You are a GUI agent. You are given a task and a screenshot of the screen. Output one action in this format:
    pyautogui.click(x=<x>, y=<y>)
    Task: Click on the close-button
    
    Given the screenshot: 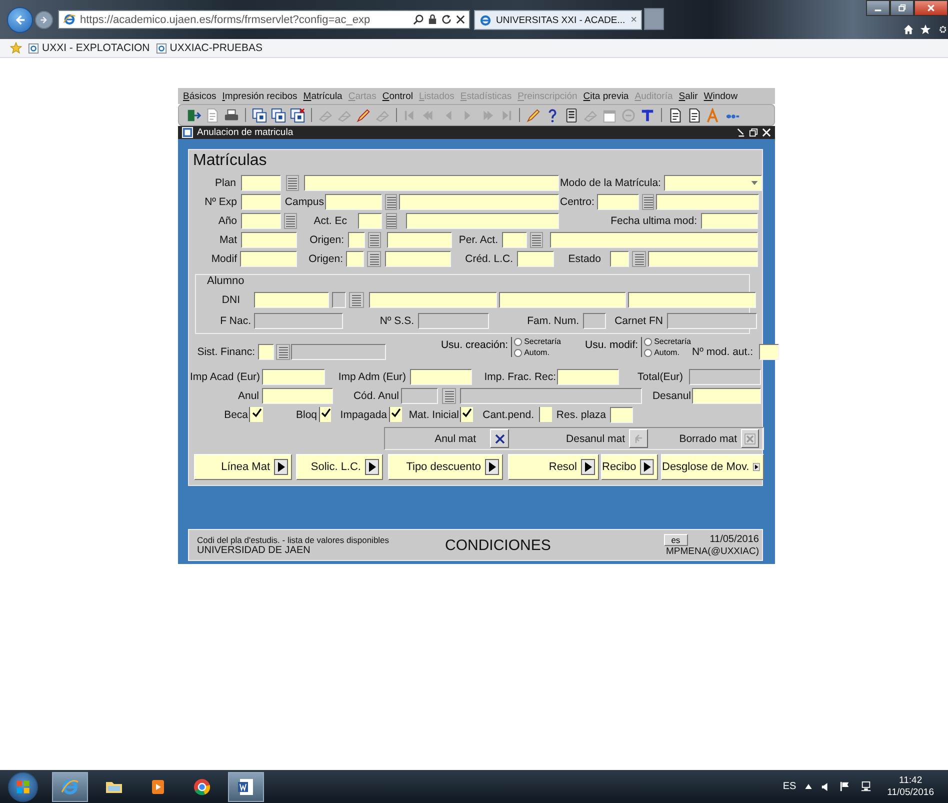 What is the action you would take?
    pyautogui.click(x=931, y=8)
    